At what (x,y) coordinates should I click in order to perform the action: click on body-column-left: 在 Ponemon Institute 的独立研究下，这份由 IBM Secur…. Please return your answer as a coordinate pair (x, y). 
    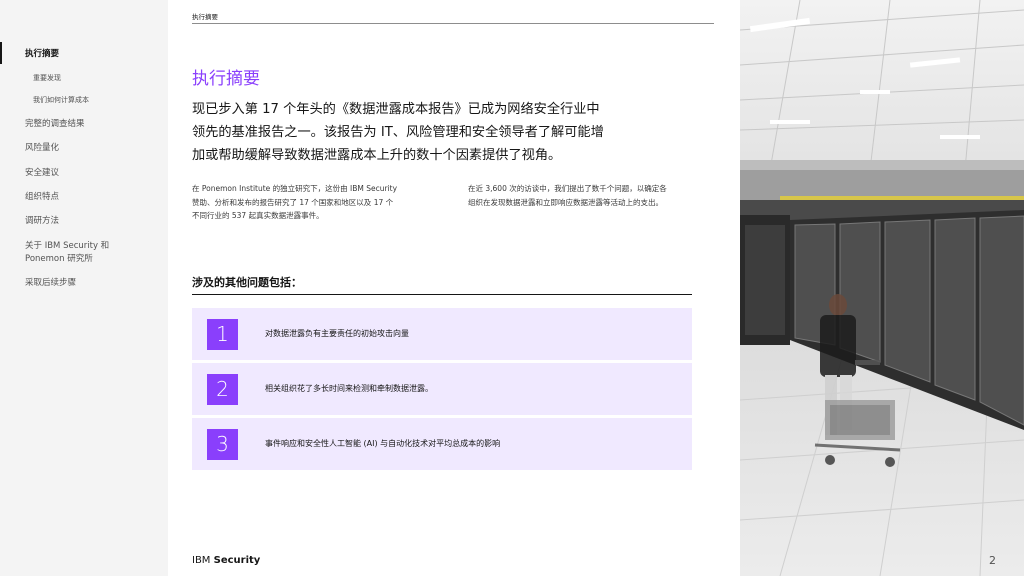
    Looking at the image, I should click on (304, 202).